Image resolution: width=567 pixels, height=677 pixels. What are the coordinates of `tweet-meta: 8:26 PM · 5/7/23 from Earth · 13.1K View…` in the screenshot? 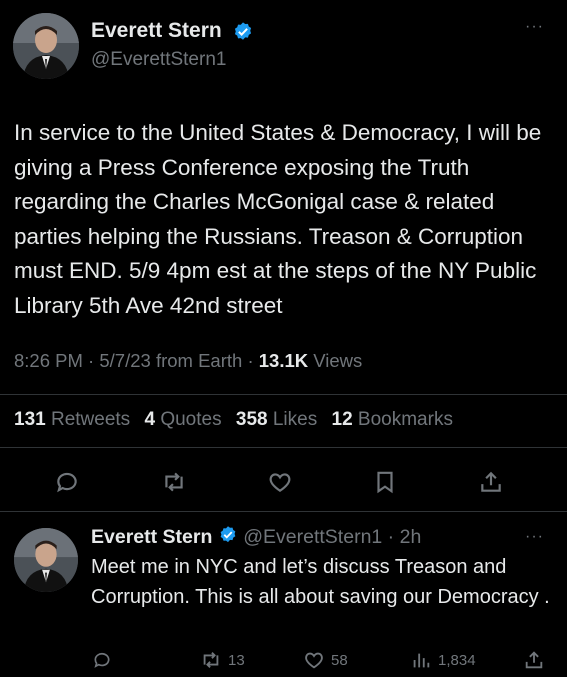 It's located at (188, 360).